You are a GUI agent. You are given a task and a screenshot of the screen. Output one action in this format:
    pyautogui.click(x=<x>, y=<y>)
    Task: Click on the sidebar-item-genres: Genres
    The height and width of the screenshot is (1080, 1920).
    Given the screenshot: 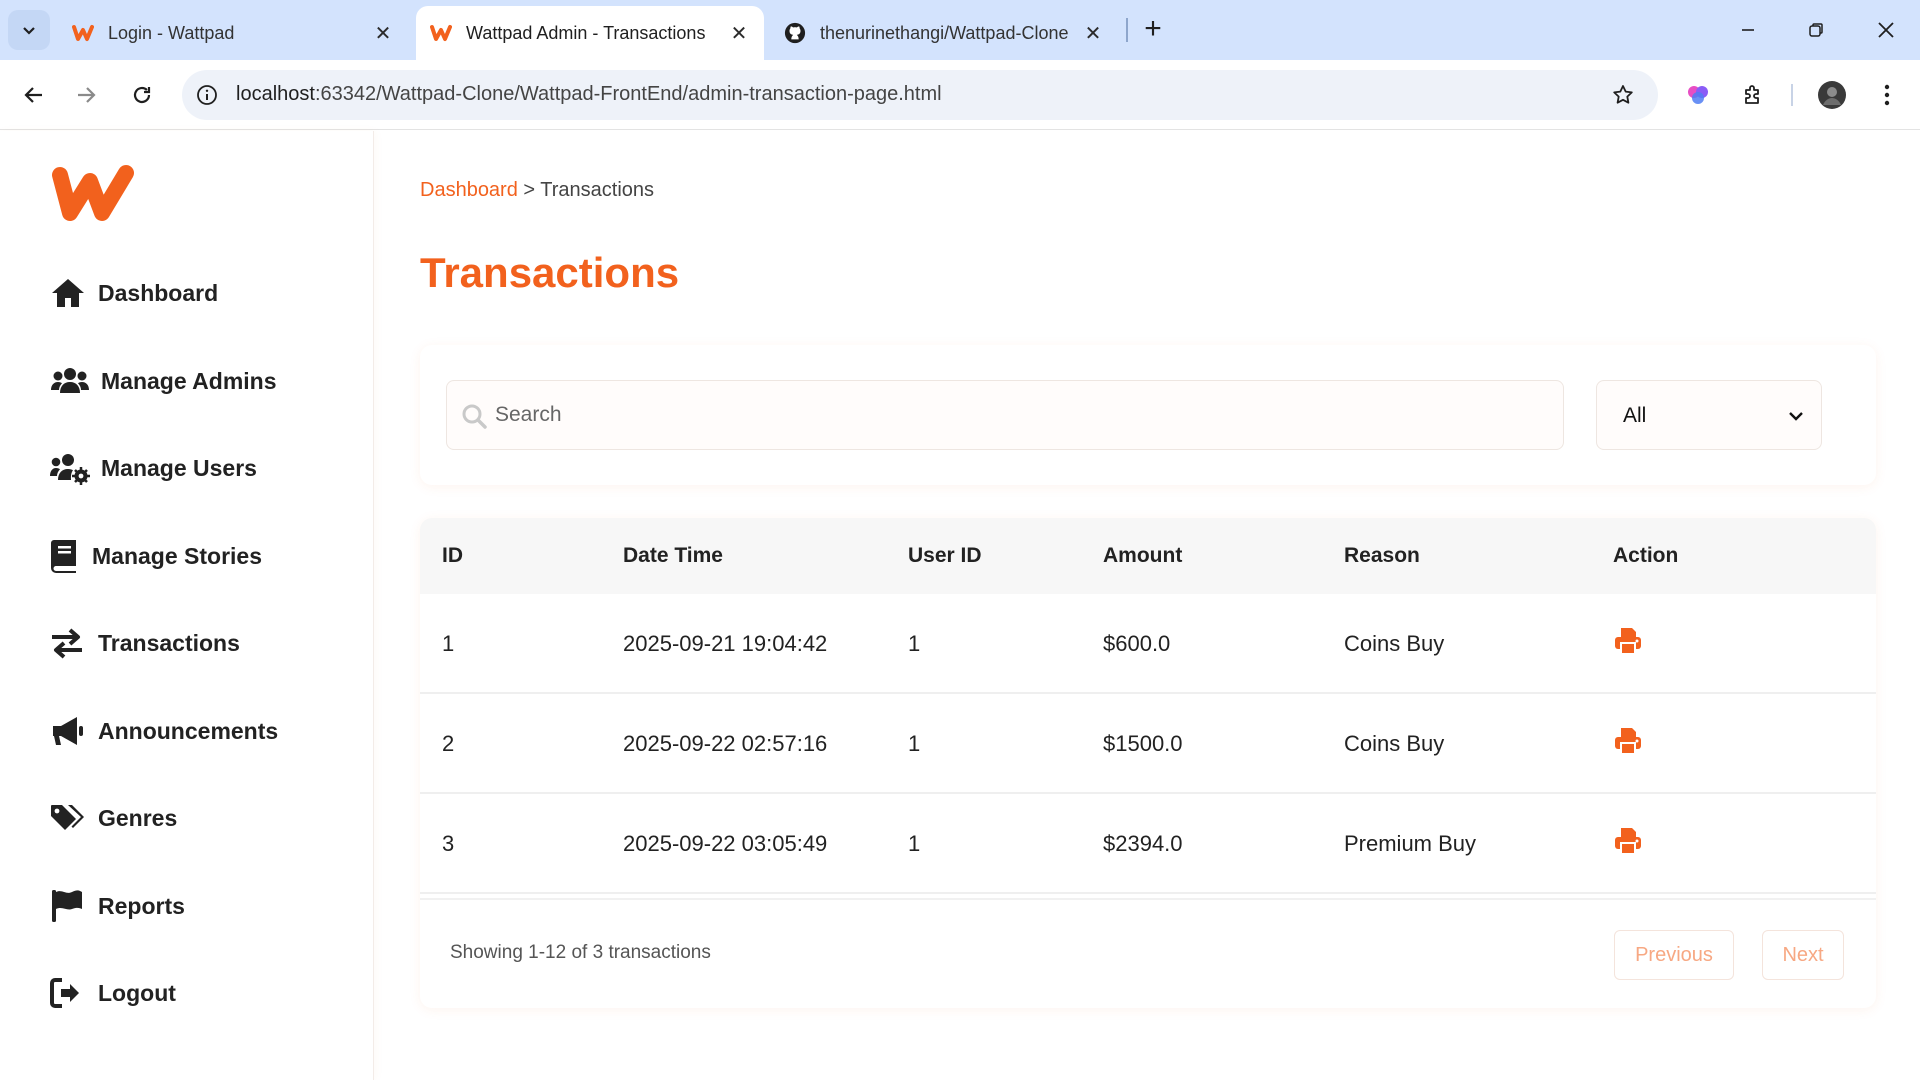 What is the action you would take?
    pyautogui.click(x=113, y=818)
    